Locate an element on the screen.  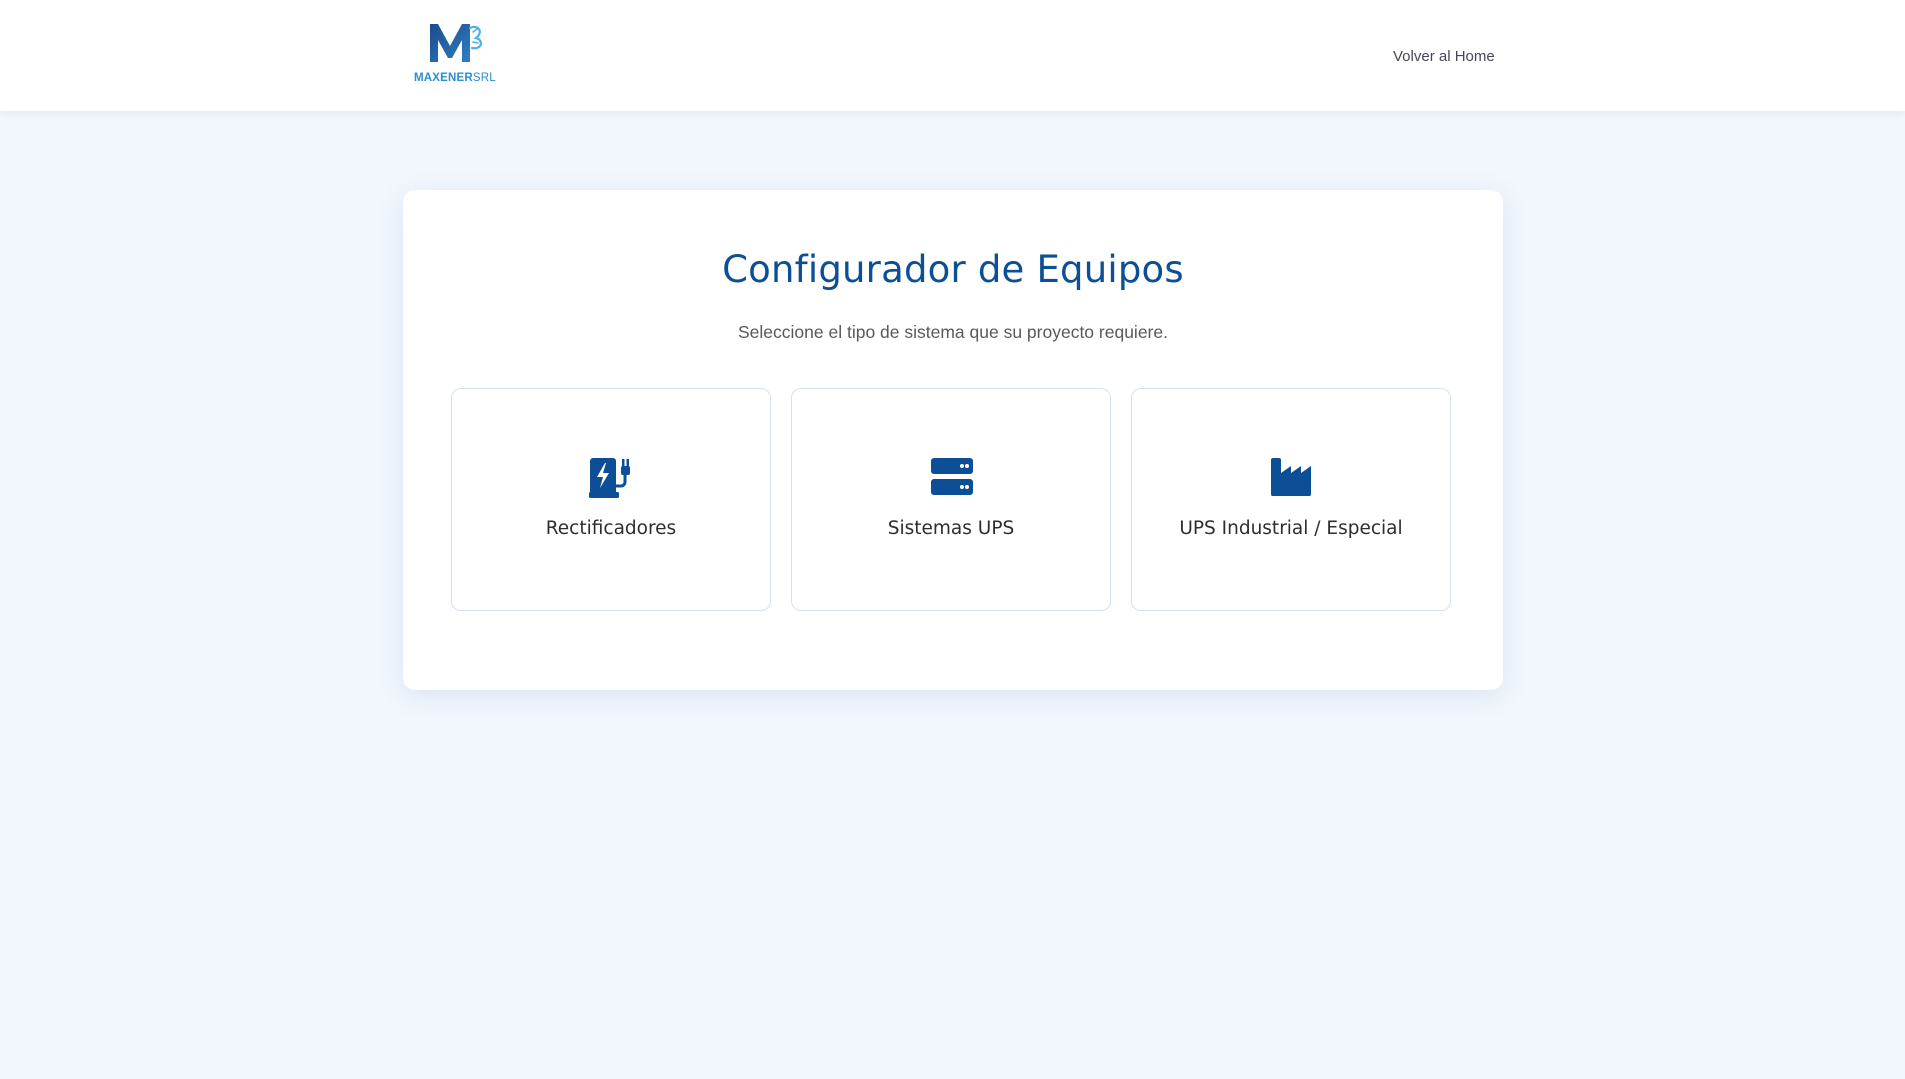
option-label: Sistemas UPS is located at coordinates (951, 528).